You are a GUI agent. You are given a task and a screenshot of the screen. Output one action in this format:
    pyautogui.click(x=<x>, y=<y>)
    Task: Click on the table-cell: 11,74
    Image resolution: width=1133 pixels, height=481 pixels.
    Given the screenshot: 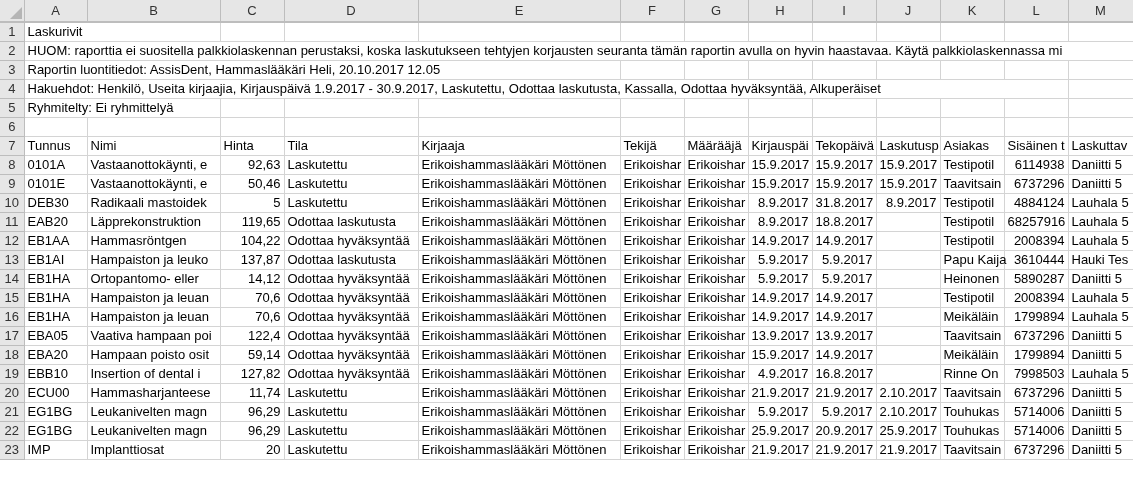 What is the action you would take?
    pyautogui.click(x=264, y=392)
    